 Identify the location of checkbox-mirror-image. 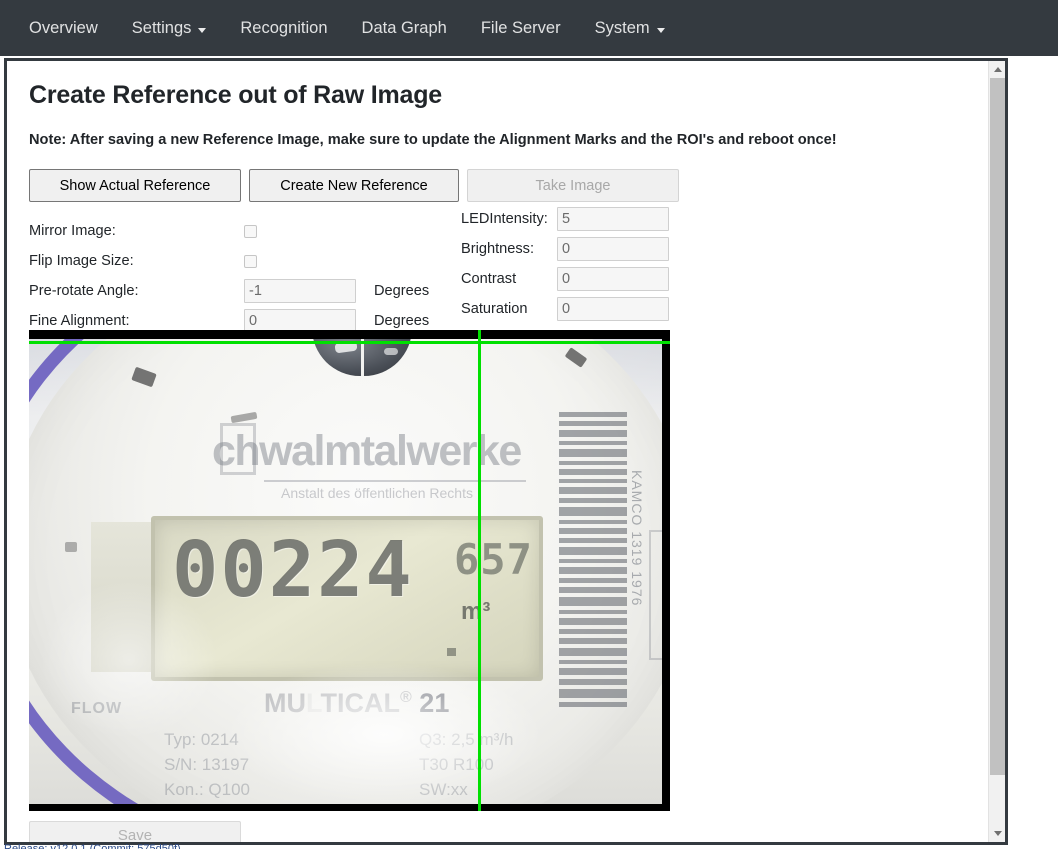
(250, 231).